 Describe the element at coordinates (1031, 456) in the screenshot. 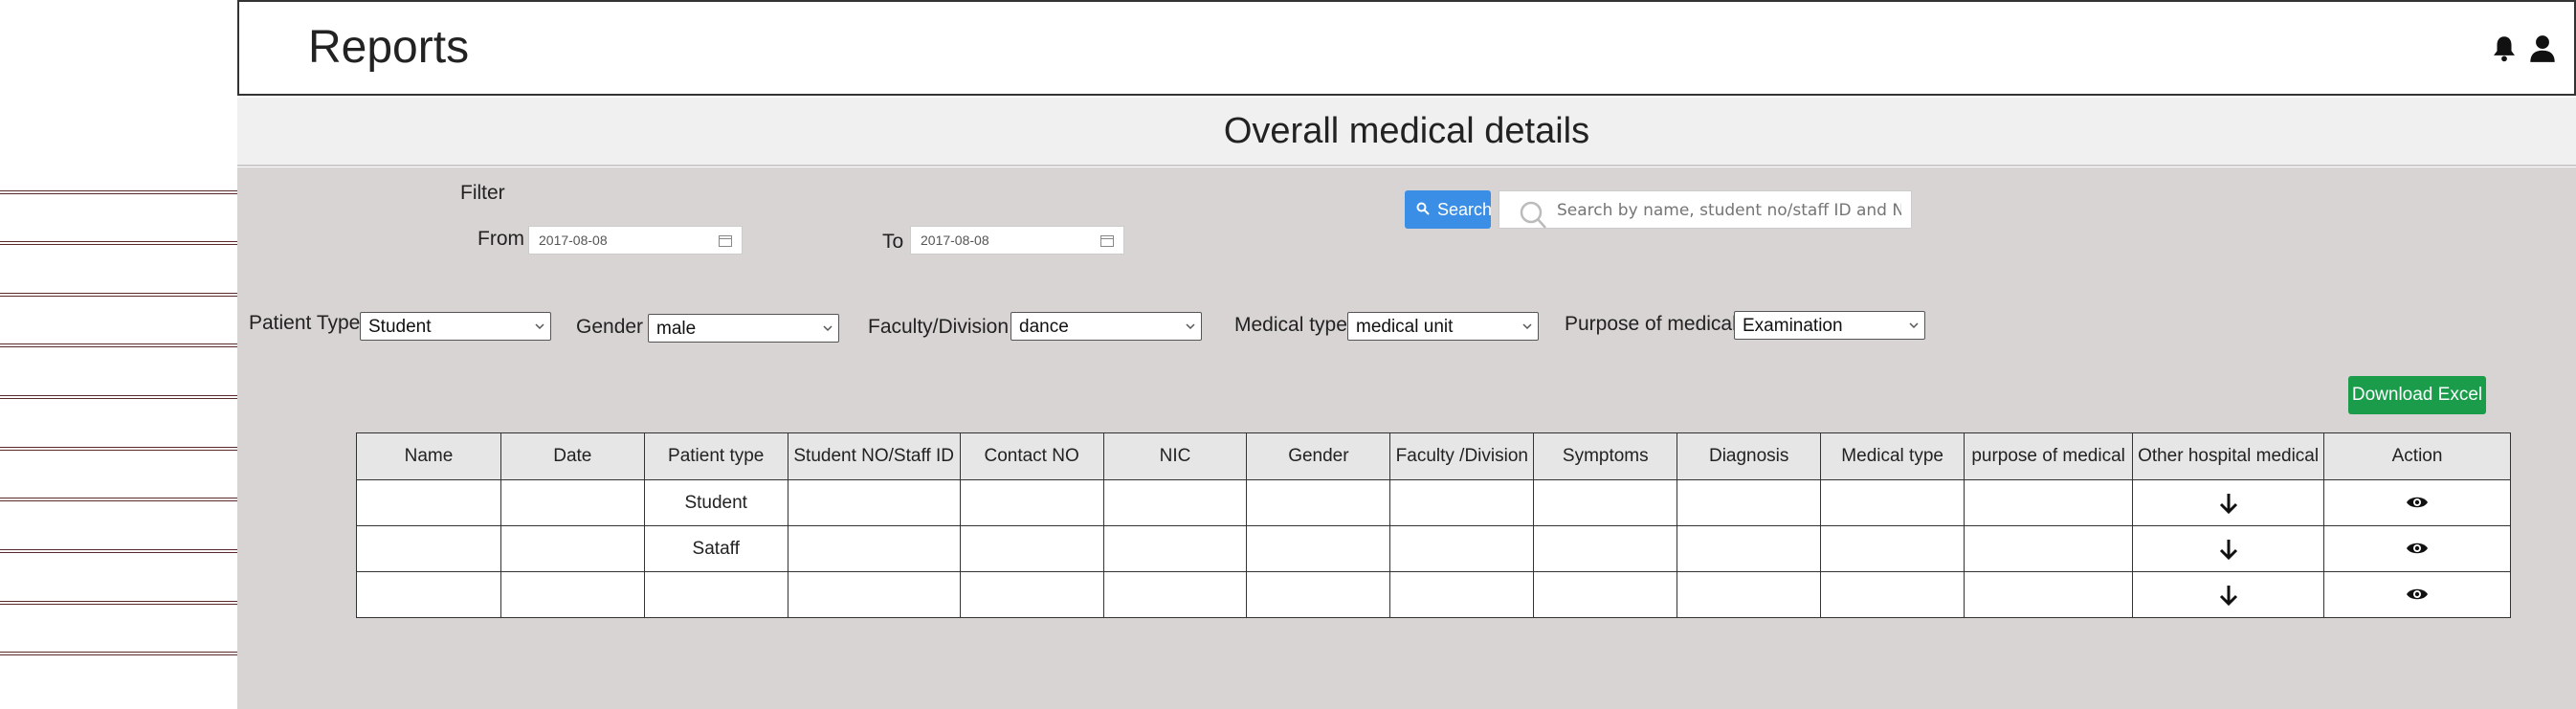

I see `column-header: Contact NO` at that location.